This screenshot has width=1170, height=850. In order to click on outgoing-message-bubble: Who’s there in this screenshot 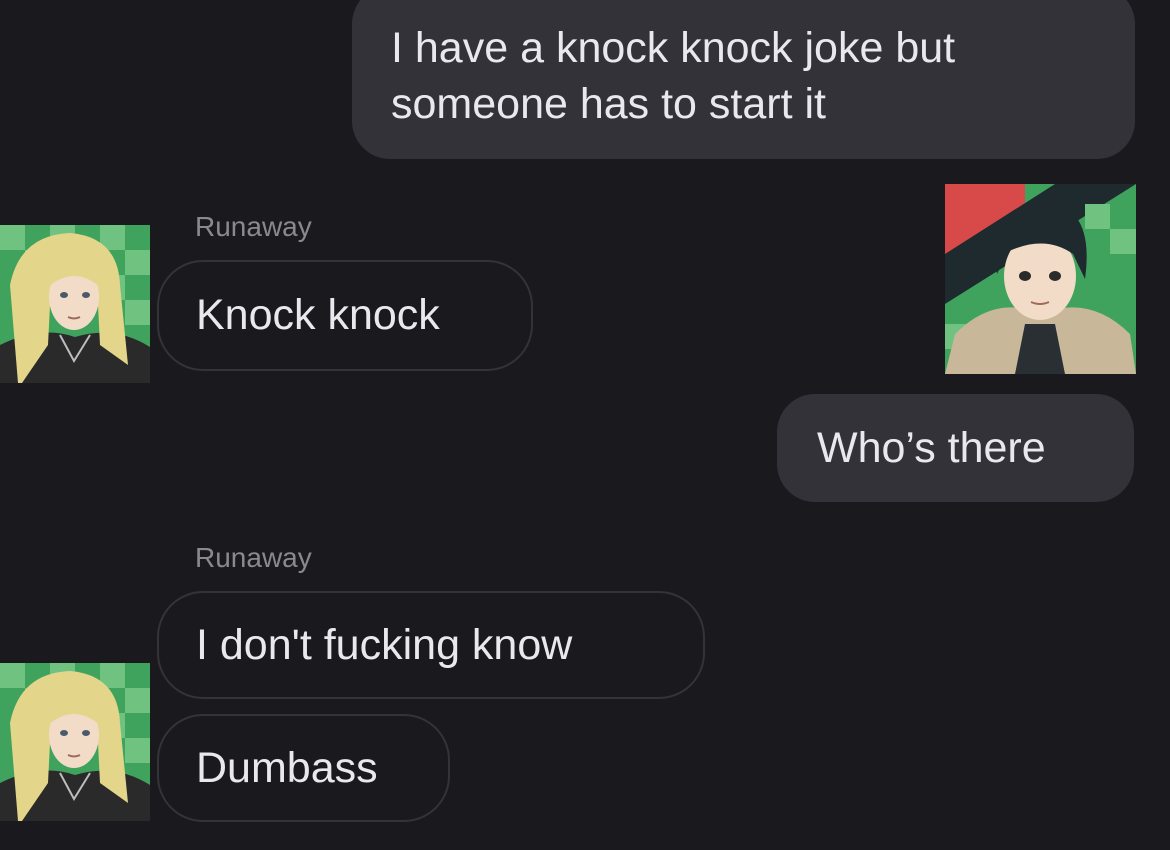, I will do `click(955, 448)`.